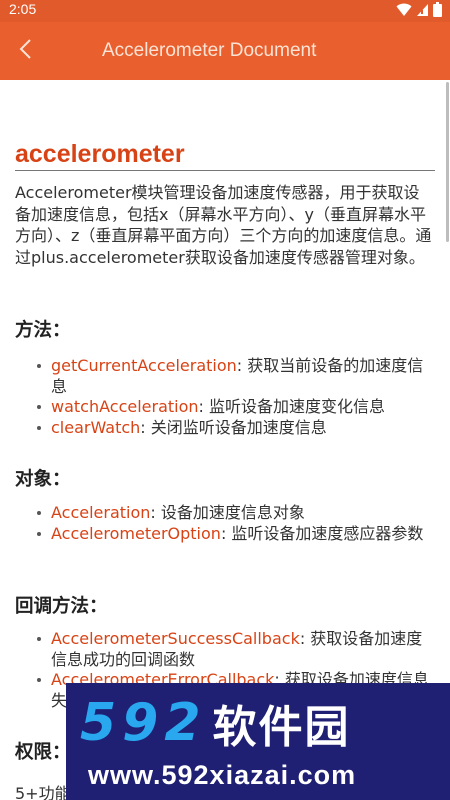 This screenshot has height=800, width=450. Describe the element at coordinates (404, 11) in the screenshot. I see `wifi-icon` at that location.